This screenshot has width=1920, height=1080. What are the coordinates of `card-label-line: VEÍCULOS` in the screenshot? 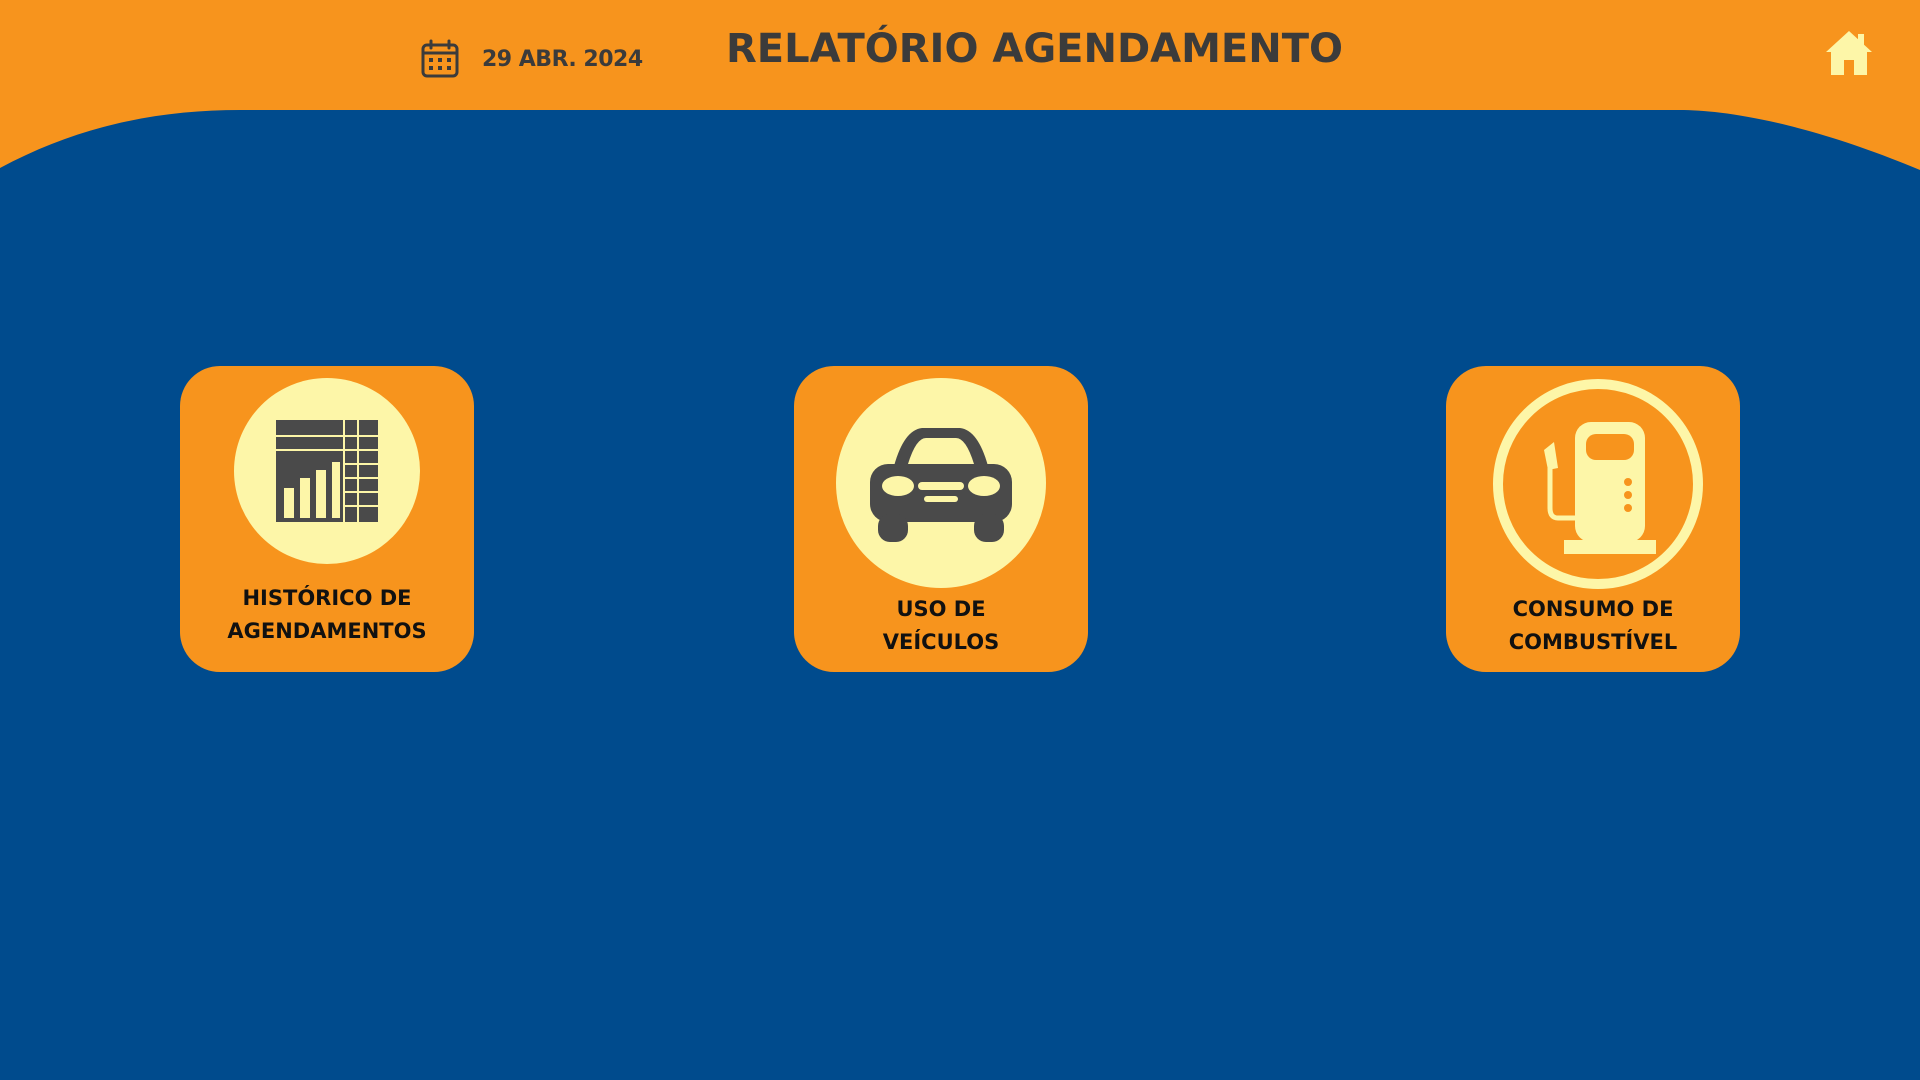 It's located at (941, 642).